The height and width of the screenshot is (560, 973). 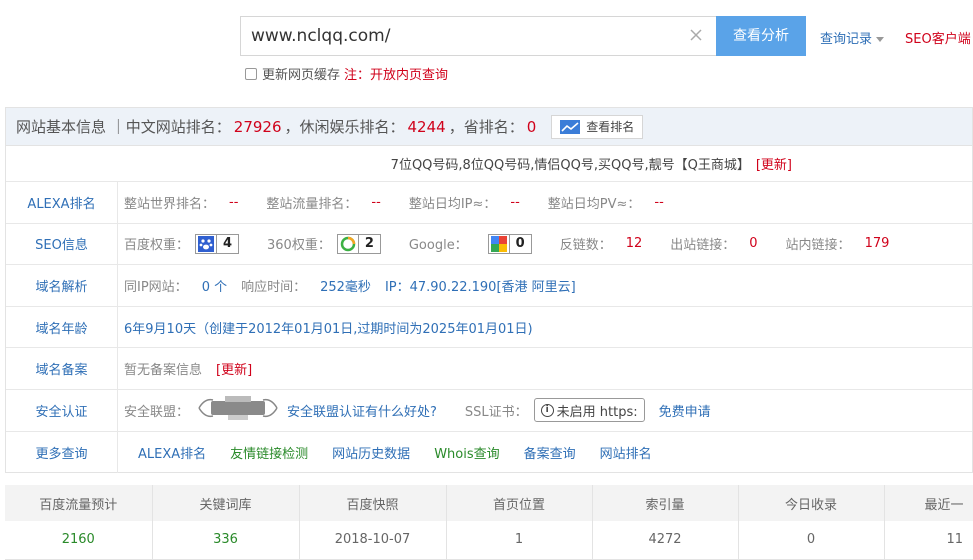 I want to click on google-badge: 0, so click(x=509, y=243).